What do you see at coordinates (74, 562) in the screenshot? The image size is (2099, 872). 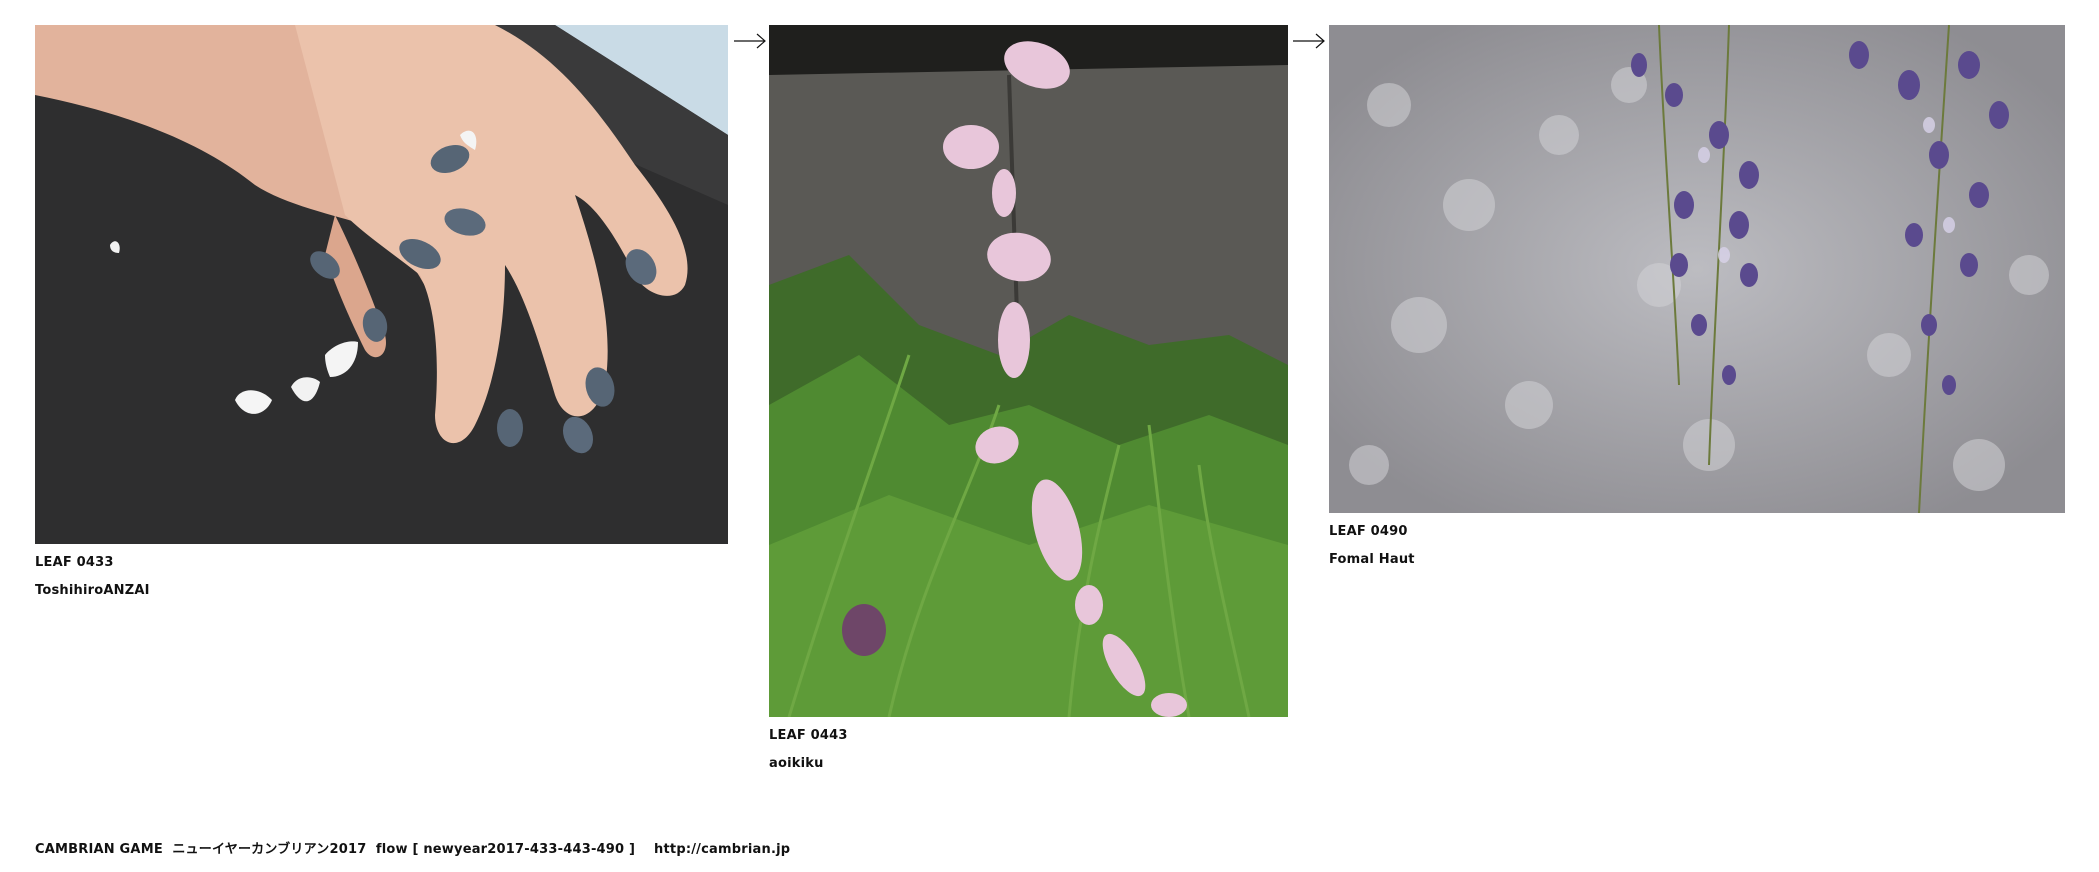 I see `leaf-id-label: LEAF 0433` at bounding box center [74, 562].